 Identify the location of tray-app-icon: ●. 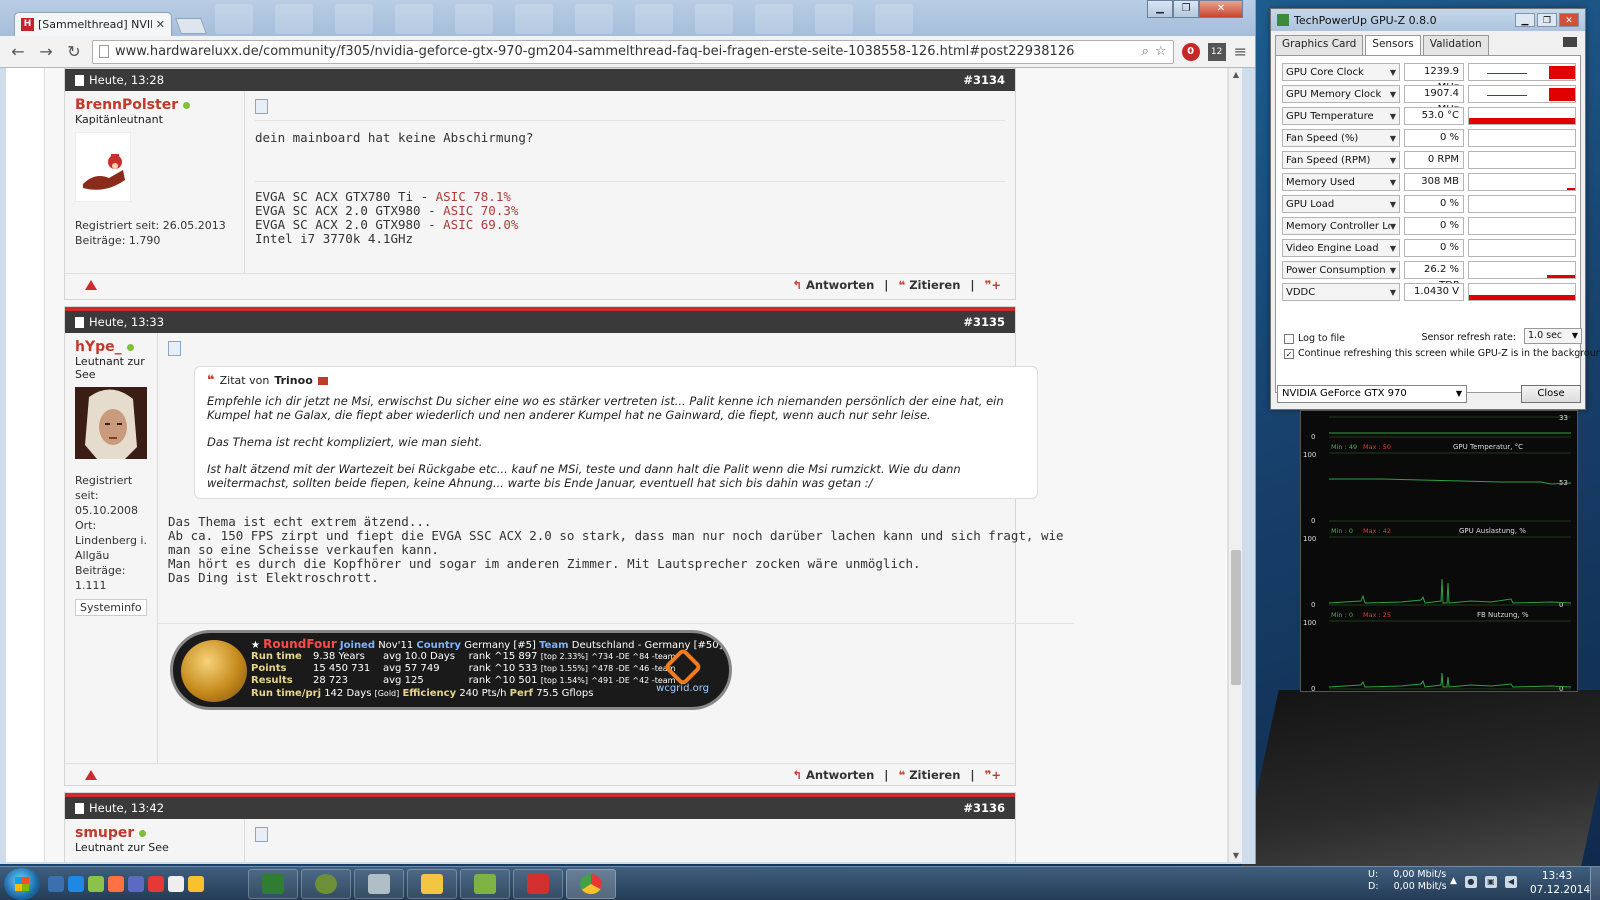
(1470, 882).